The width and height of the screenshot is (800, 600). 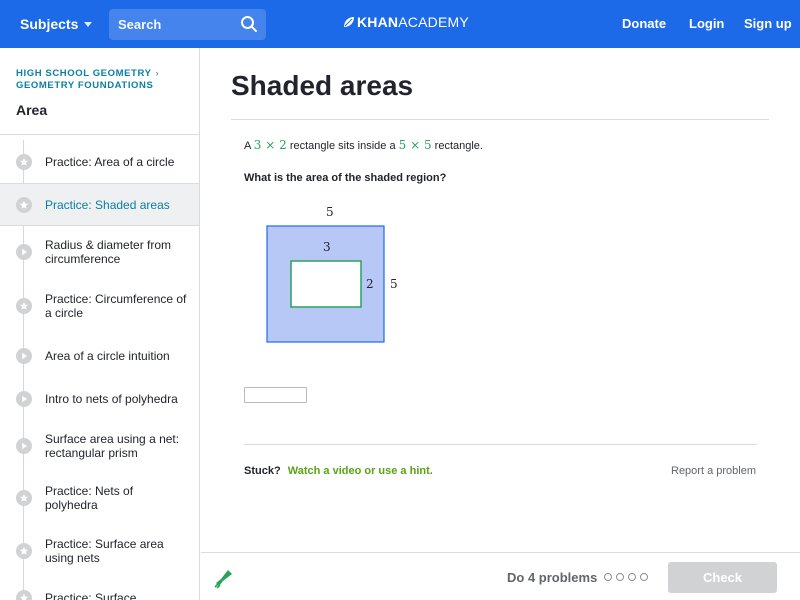 I want to click on outer-right-label: 5, so click(x=394, y=284).